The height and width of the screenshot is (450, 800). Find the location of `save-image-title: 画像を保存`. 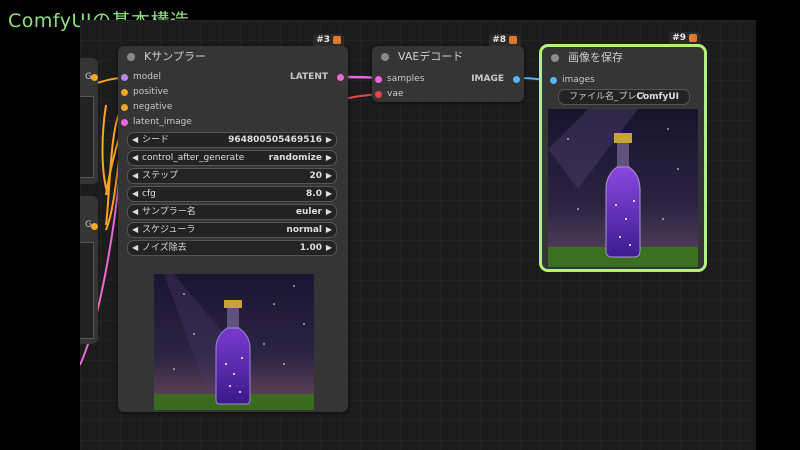

save-image-title: 画像を保存 is located at coordinates (623, 58).